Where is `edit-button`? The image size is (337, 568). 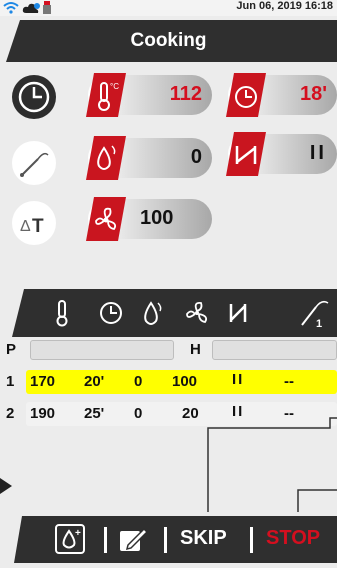 edit-button is located at coordinates (133, 540).